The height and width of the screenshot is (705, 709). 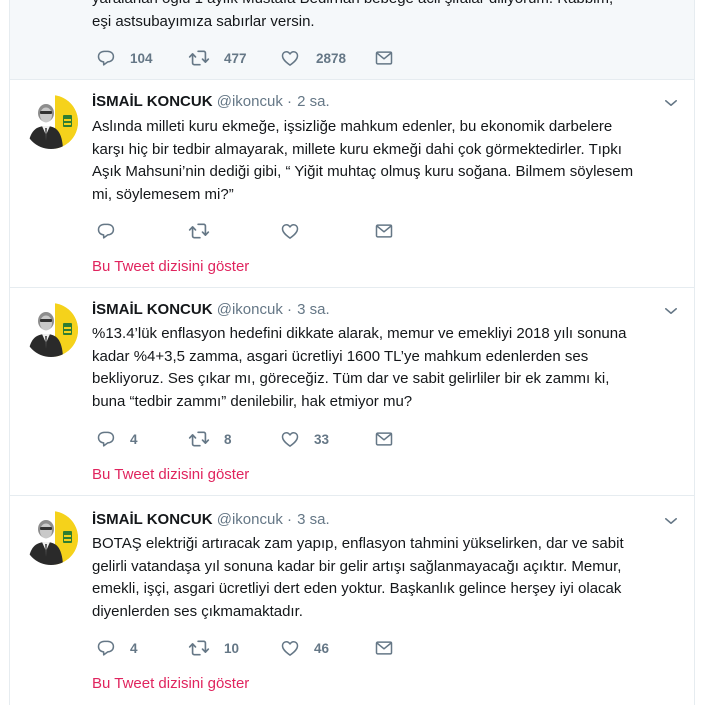 I want to click on retweet-count: 10, so click(x=232, y=648).